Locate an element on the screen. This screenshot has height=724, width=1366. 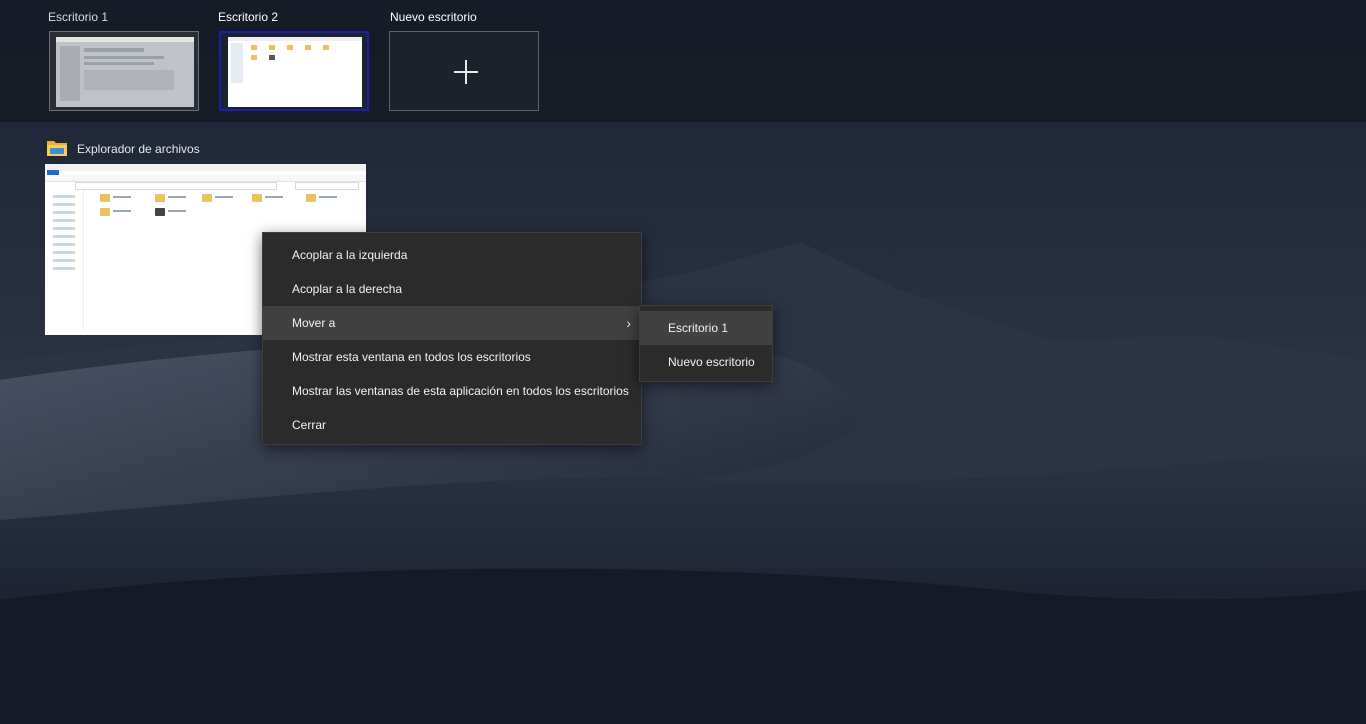
menu-item-move-to-label: Mover a is located at coordinates (314, 323).